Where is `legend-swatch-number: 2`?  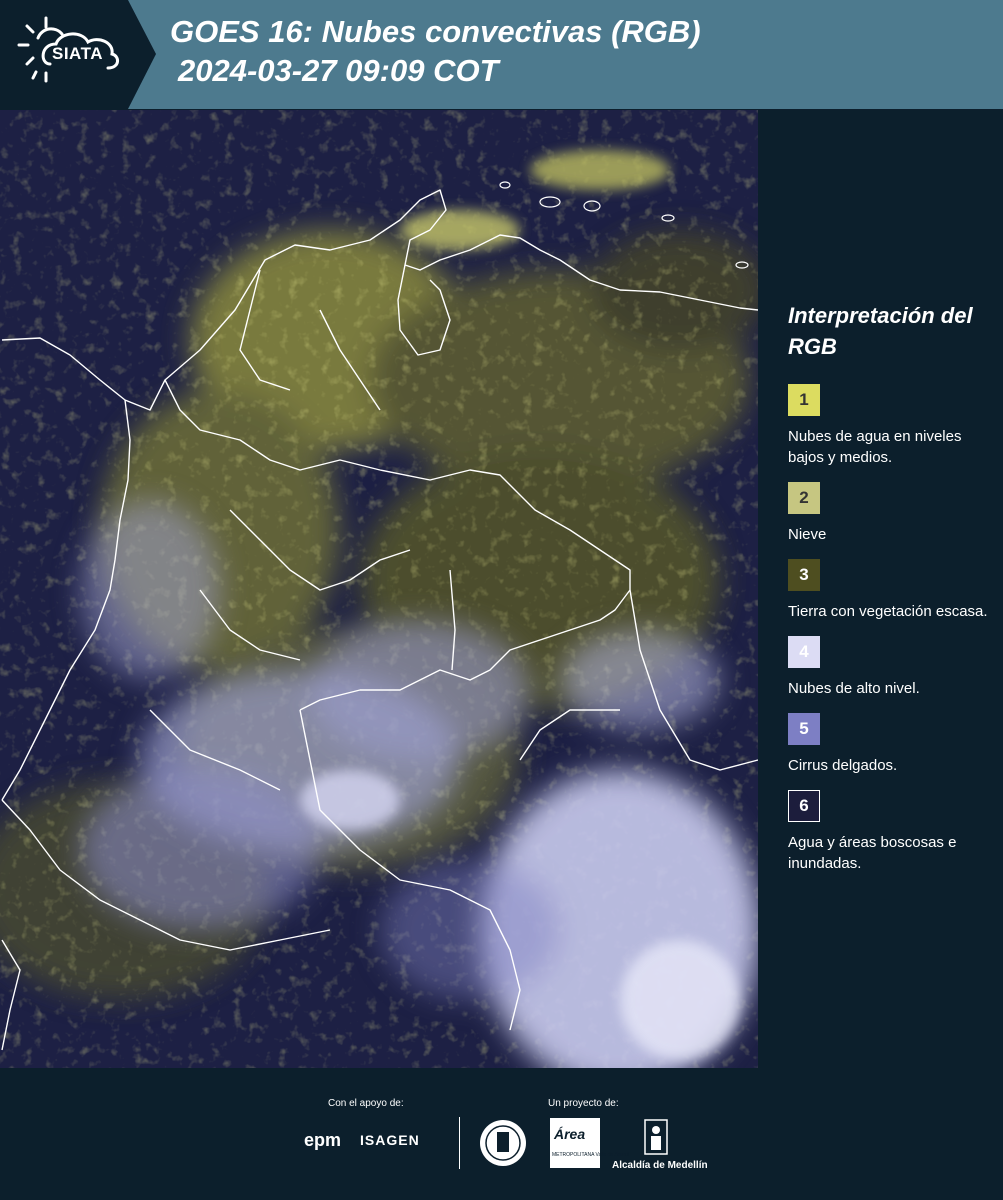
legend-swatch-number: 2 is located at coordinates (804, 497).